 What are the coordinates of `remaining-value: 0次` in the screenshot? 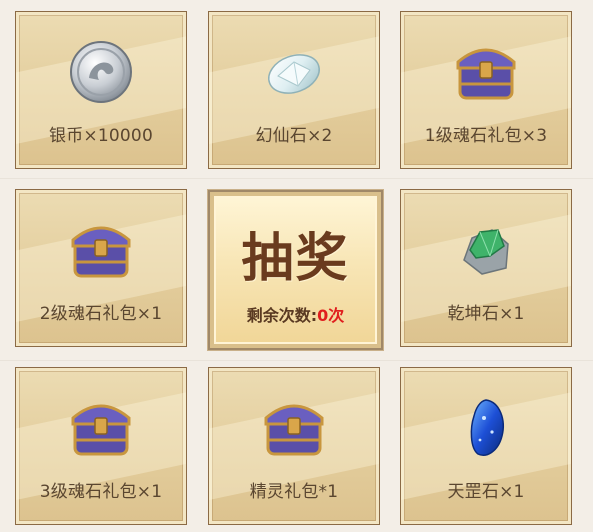 It's located at (331, 315).